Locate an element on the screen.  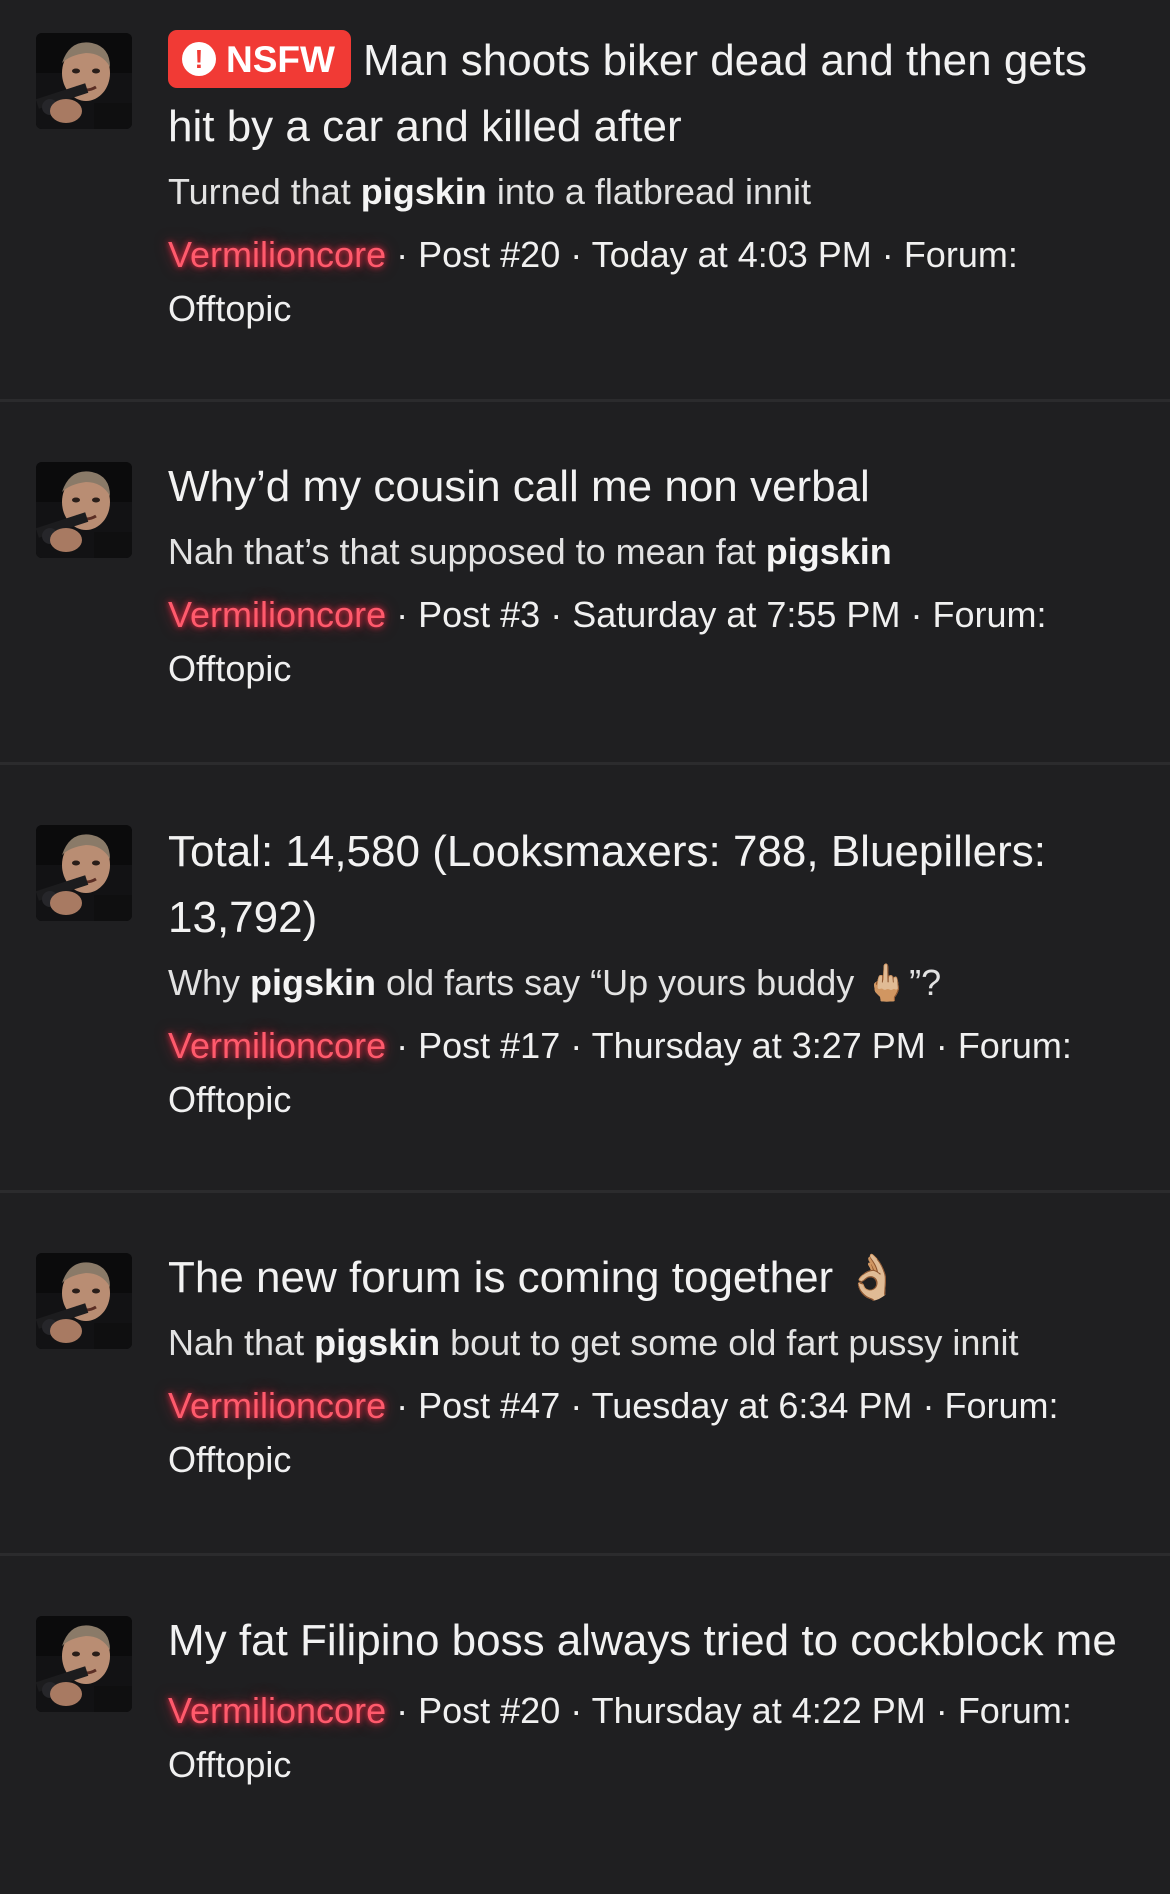
post-date: Thursday at 3:27 PM is located at coordinates (758, 1045).